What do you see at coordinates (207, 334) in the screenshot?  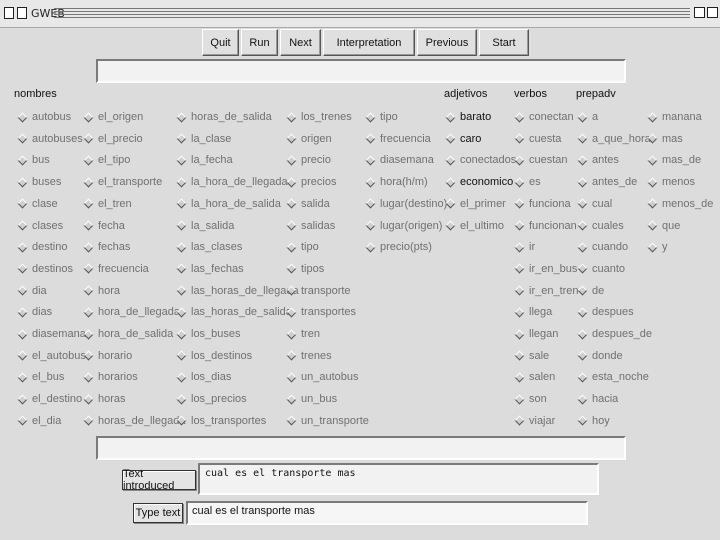 I see `word-option: los_buses` at bounding box center [207, 334].